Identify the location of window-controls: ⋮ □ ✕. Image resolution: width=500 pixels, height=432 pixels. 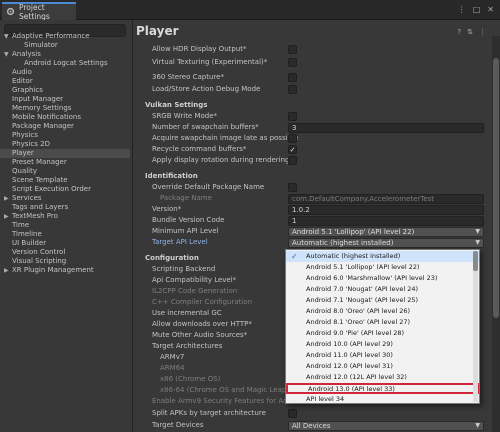
(476, 9).